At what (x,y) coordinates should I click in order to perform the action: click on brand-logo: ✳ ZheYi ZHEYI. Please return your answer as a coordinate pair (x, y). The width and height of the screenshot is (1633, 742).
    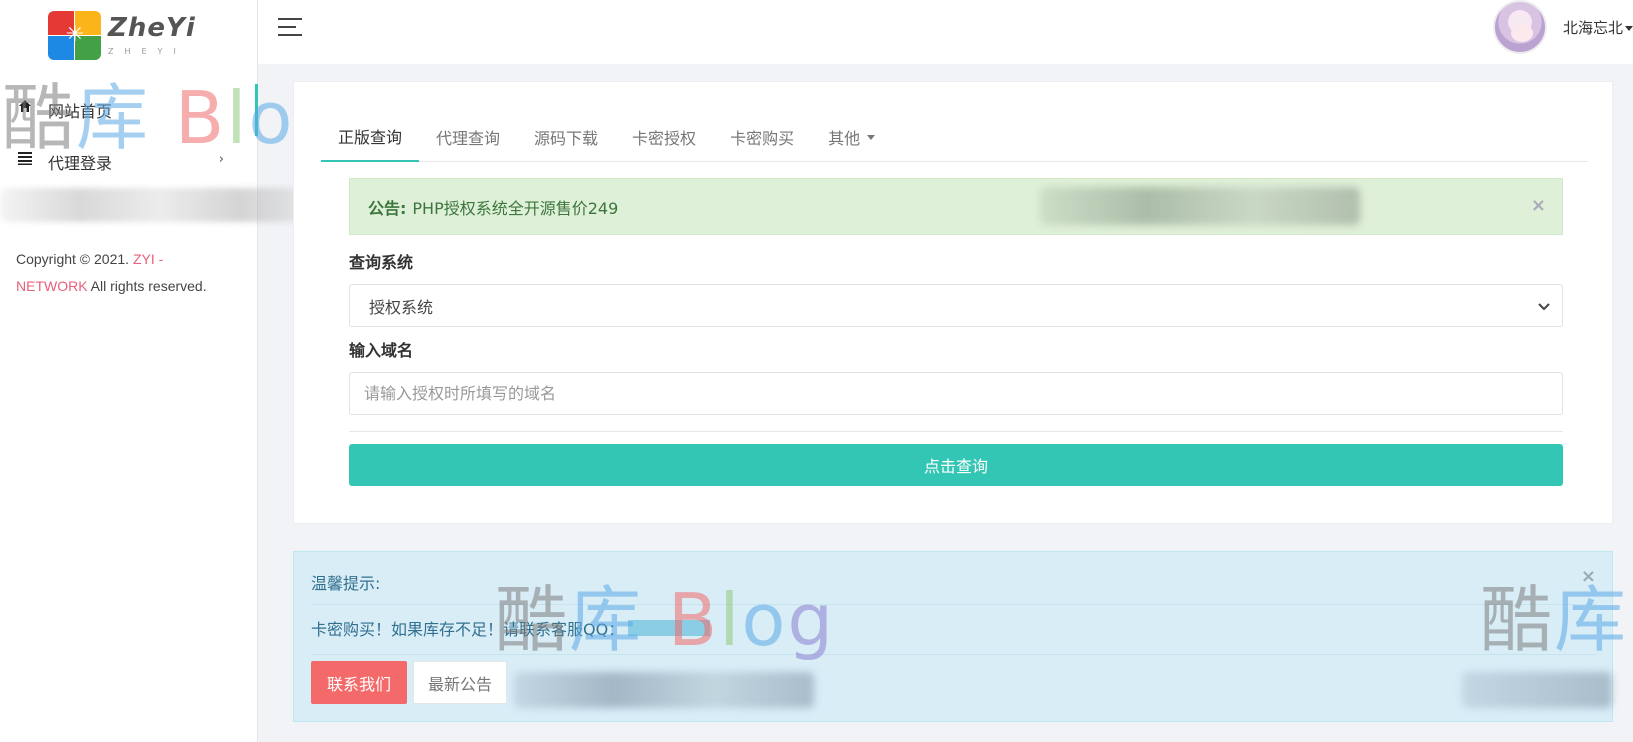
    Looking at the image, I should click on (123, 36).